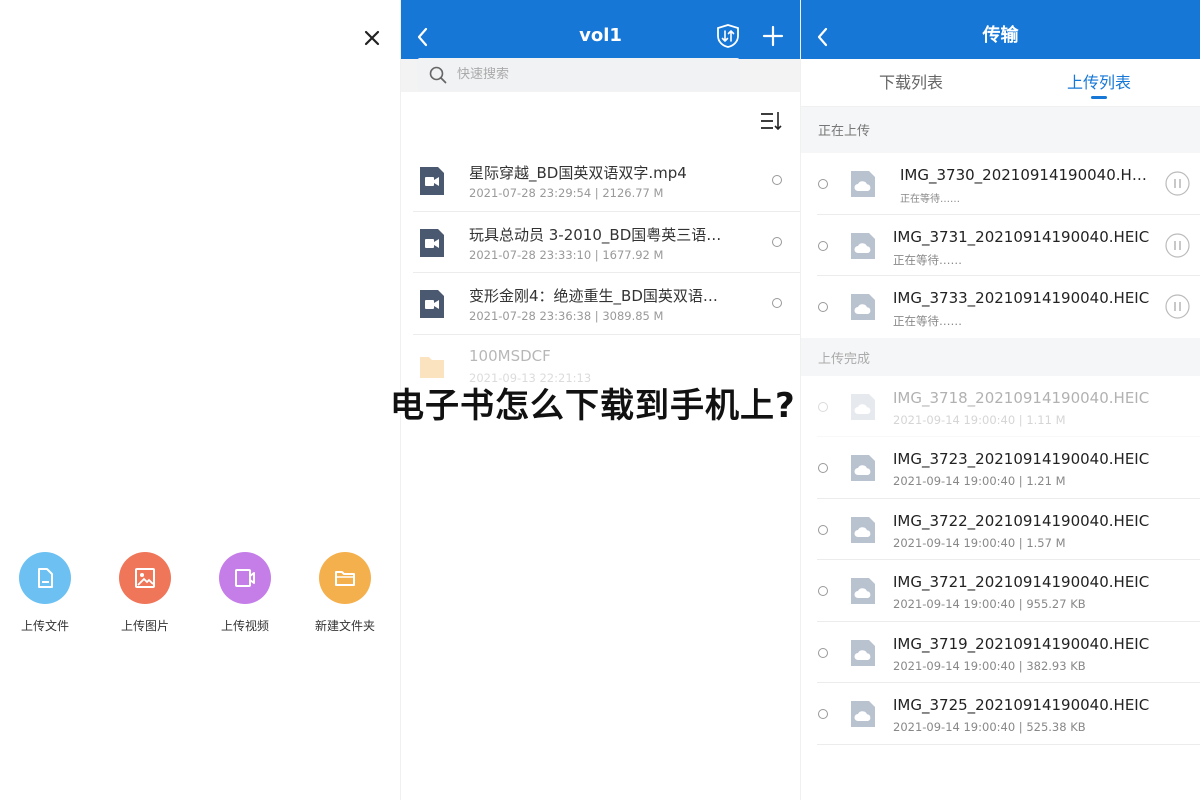 The image size is (1200, 800). I want to click on close-button, so click(372, 38).